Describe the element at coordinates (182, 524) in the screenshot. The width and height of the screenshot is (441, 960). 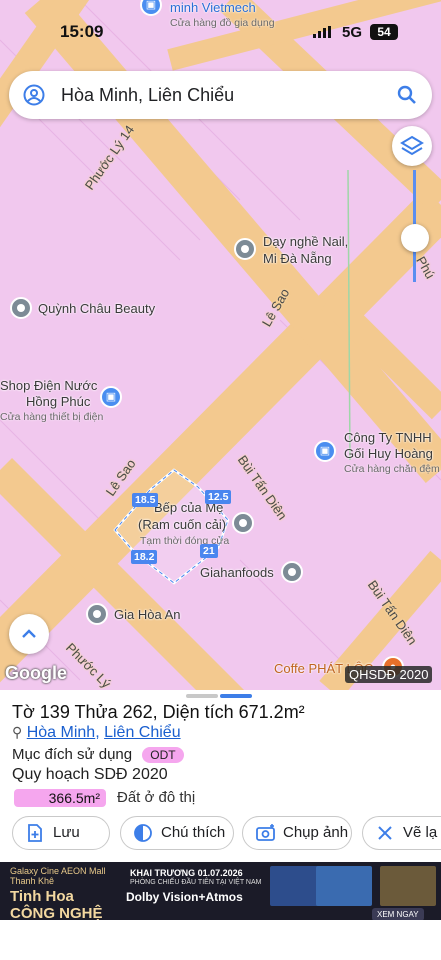
I see `poi-label: (Ram cuốn cải)` at that location.